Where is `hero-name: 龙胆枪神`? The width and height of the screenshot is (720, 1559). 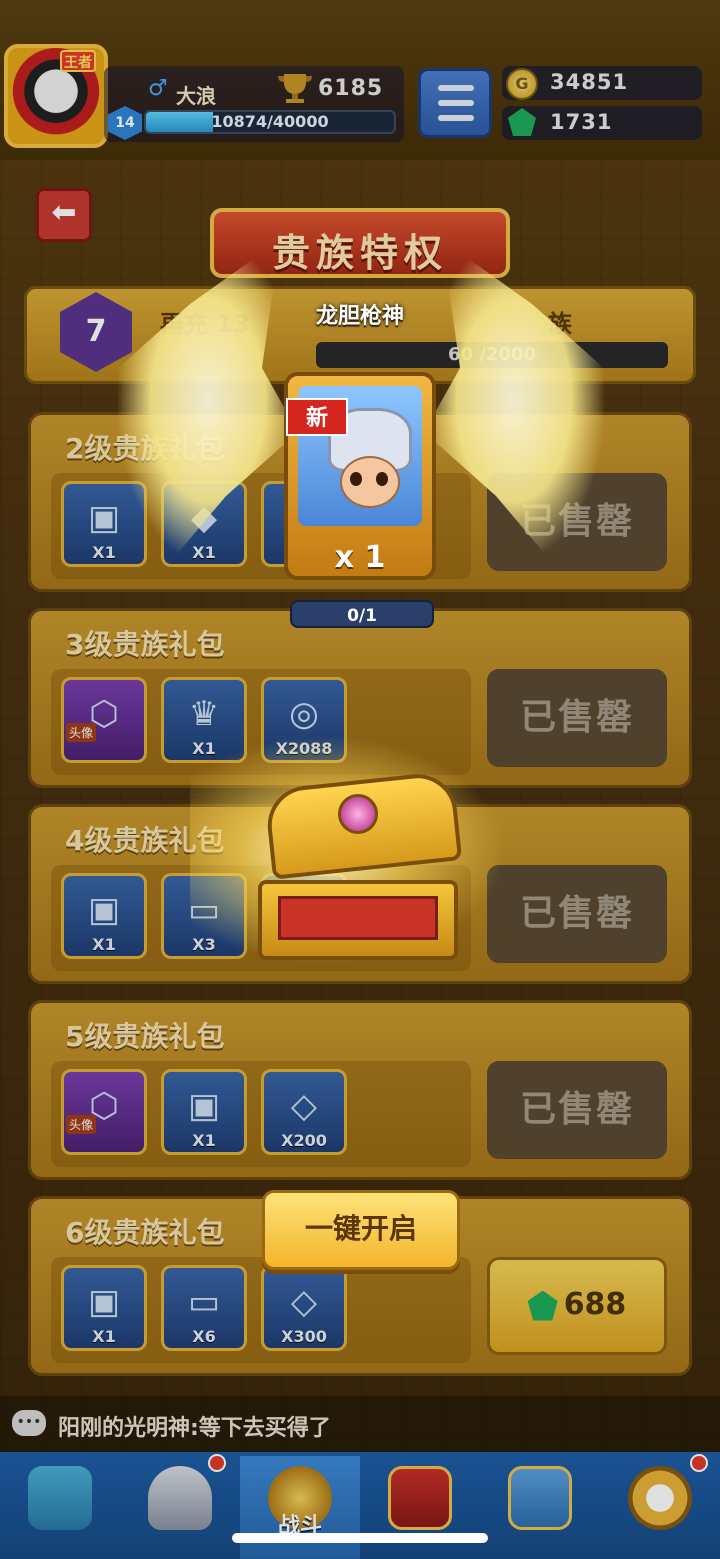 hero-name: 龙胆枪神 is located at coordinates (359, 316).